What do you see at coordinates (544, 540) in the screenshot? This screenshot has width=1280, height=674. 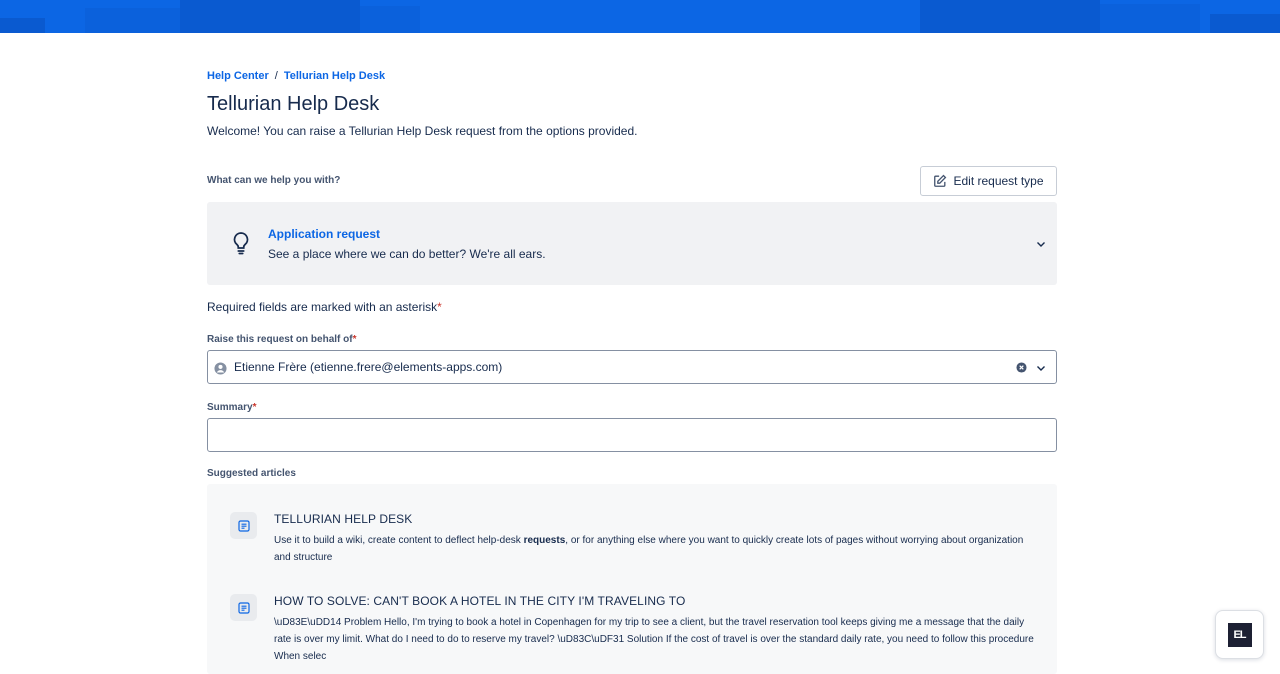 I see `article-excerpt-highlight: requests` at bounding box center [544, 540].